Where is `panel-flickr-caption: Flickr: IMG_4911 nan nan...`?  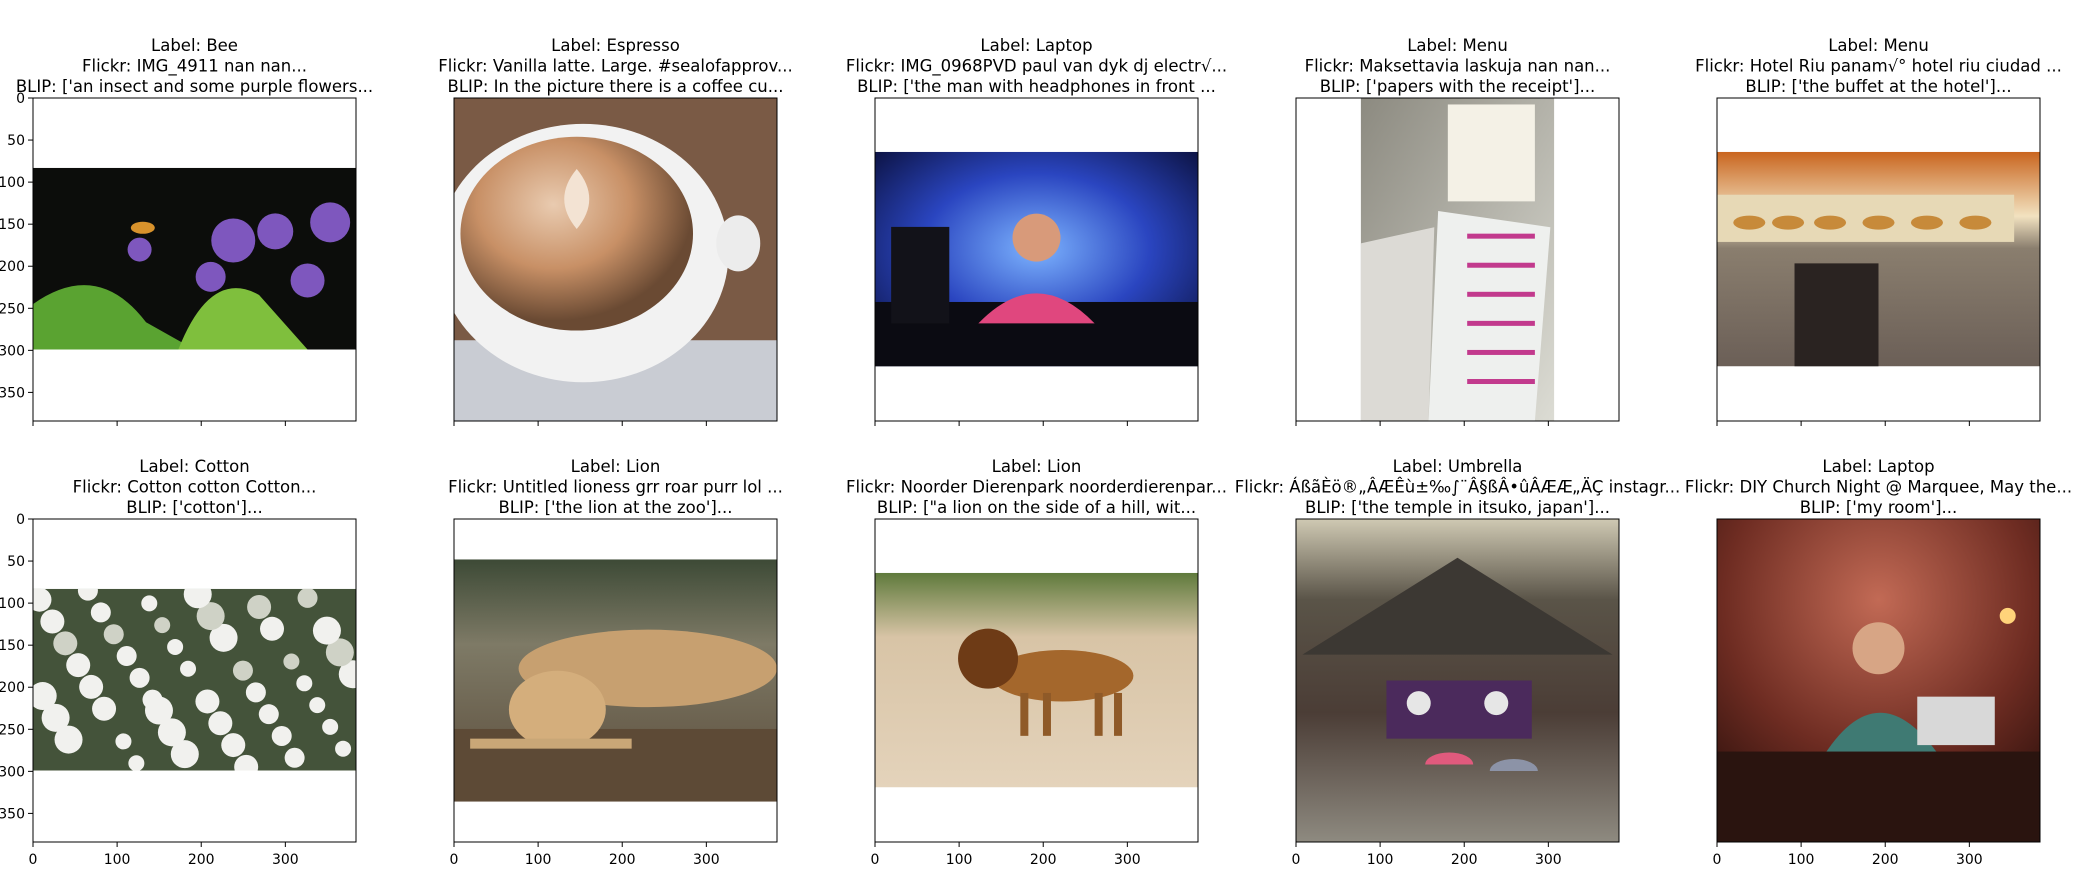 panel-flickr-caption: Flickr: IMG_4911 nan nan... is located at coordinates (194, 67).